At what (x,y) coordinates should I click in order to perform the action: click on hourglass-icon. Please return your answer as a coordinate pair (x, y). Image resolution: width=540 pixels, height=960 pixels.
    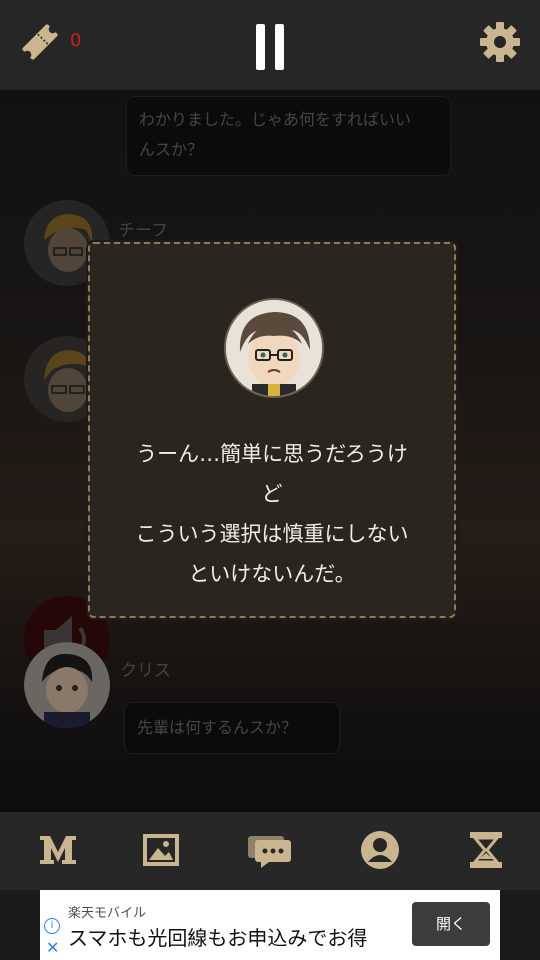
    Looking at the image, I should click on (486, 850).